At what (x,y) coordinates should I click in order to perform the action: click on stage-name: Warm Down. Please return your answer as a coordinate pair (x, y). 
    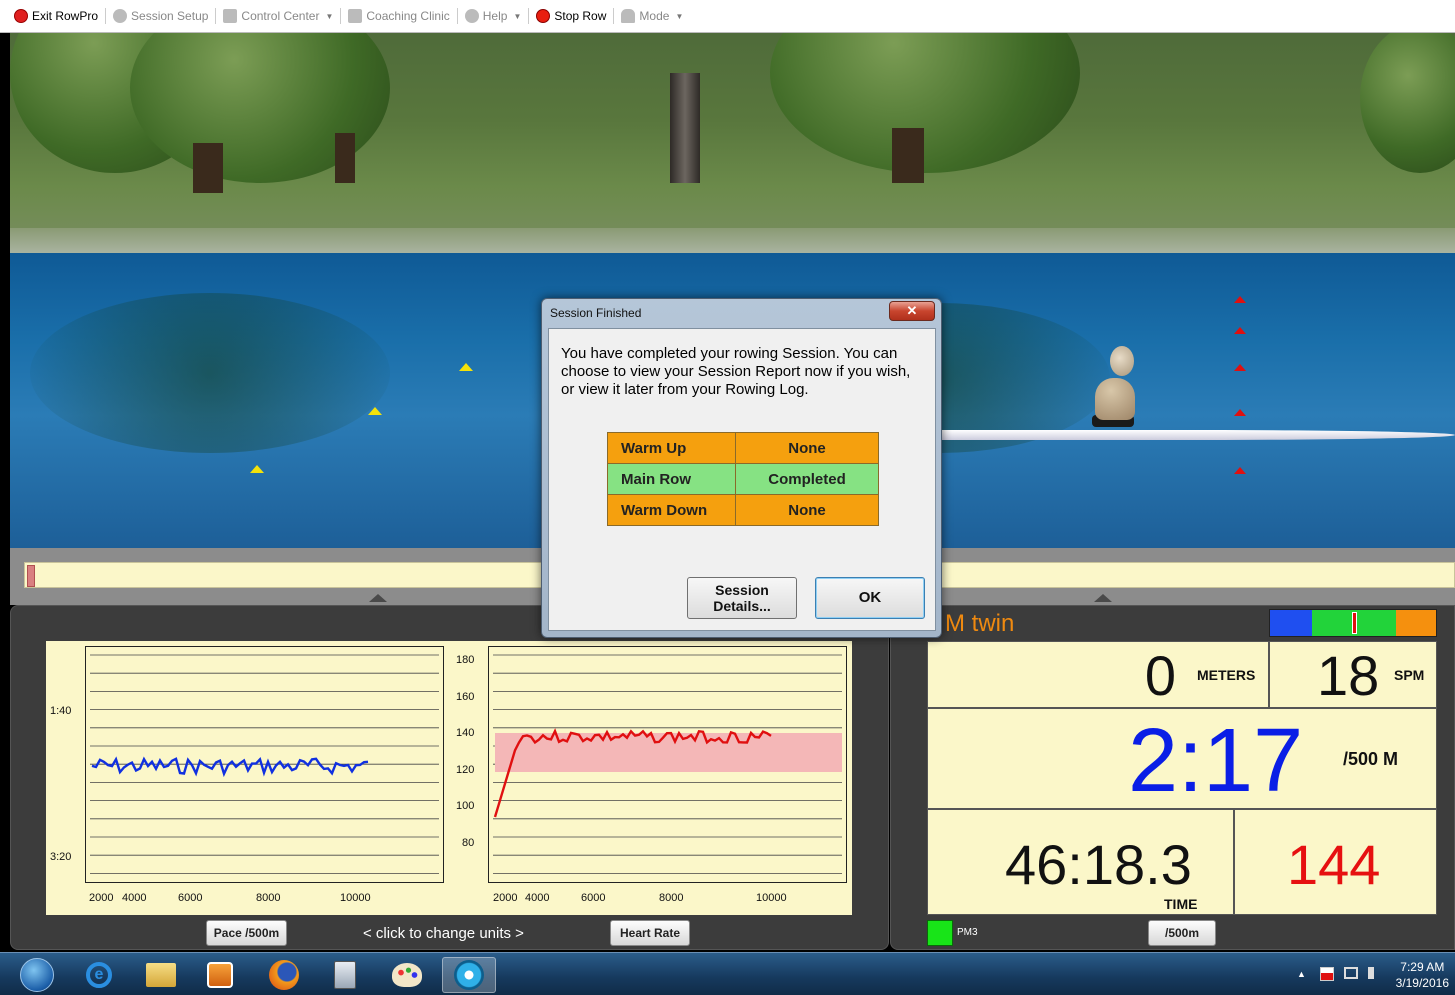
    Looking at the image, I should click on (671, 510).